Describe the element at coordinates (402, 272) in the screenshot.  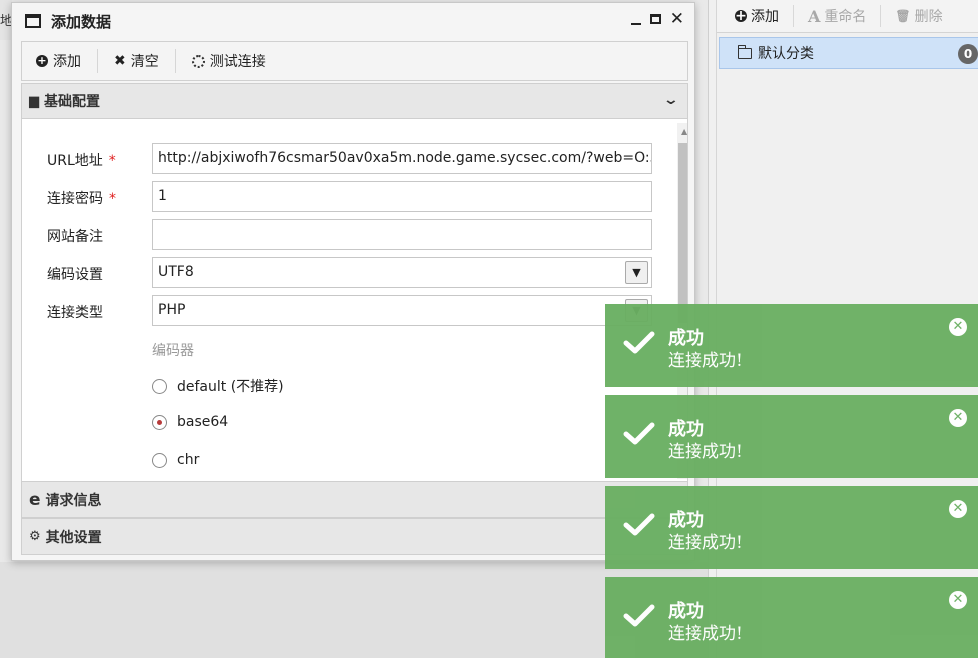
I see `encoding-select: UTF8 ▼` at that location.